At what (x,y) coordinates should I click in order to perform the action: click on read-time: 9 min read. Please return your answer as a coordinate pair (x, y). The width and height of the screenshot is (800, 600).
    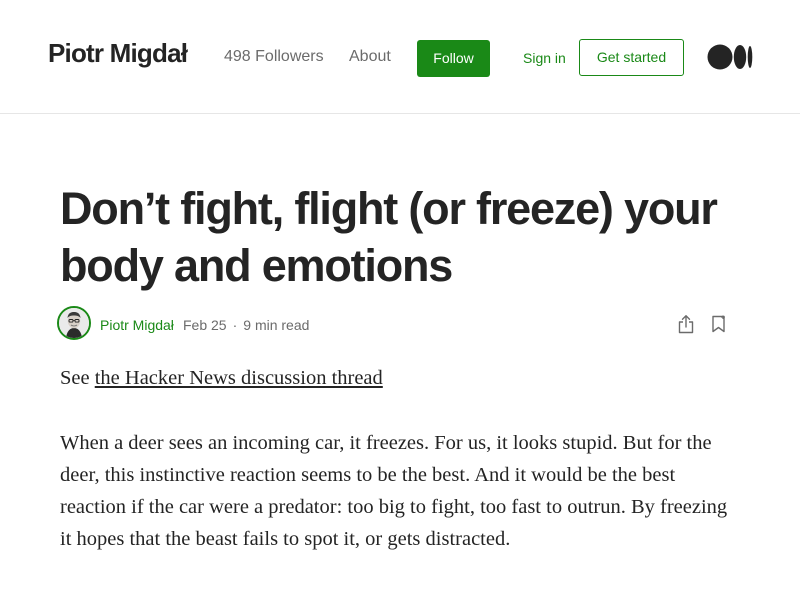
    Looking at the image, I should click on (276, 325).